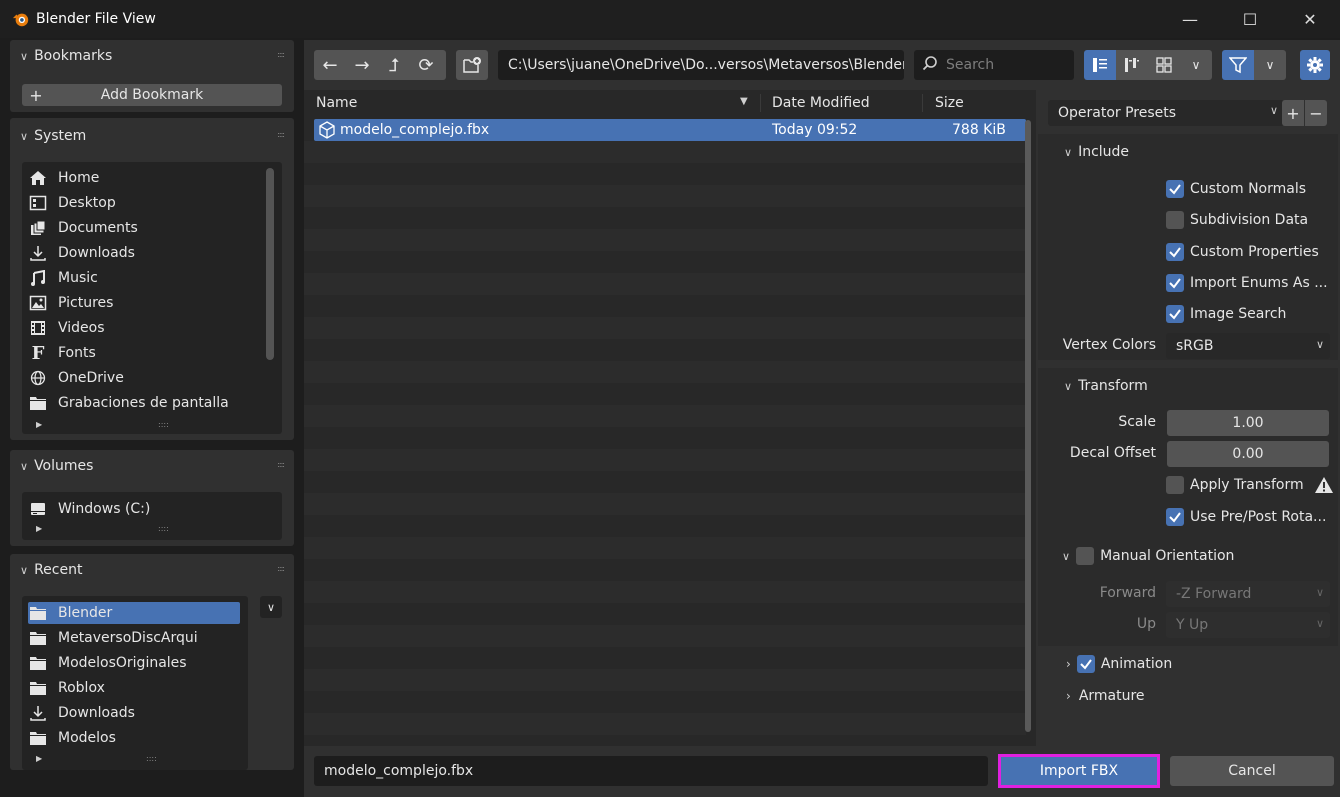 This screenshot has height=797, width=1340. Describe the element at coordinates (426, 65) in the screenshot. I see `refresh-icon: ⟳` at that location.